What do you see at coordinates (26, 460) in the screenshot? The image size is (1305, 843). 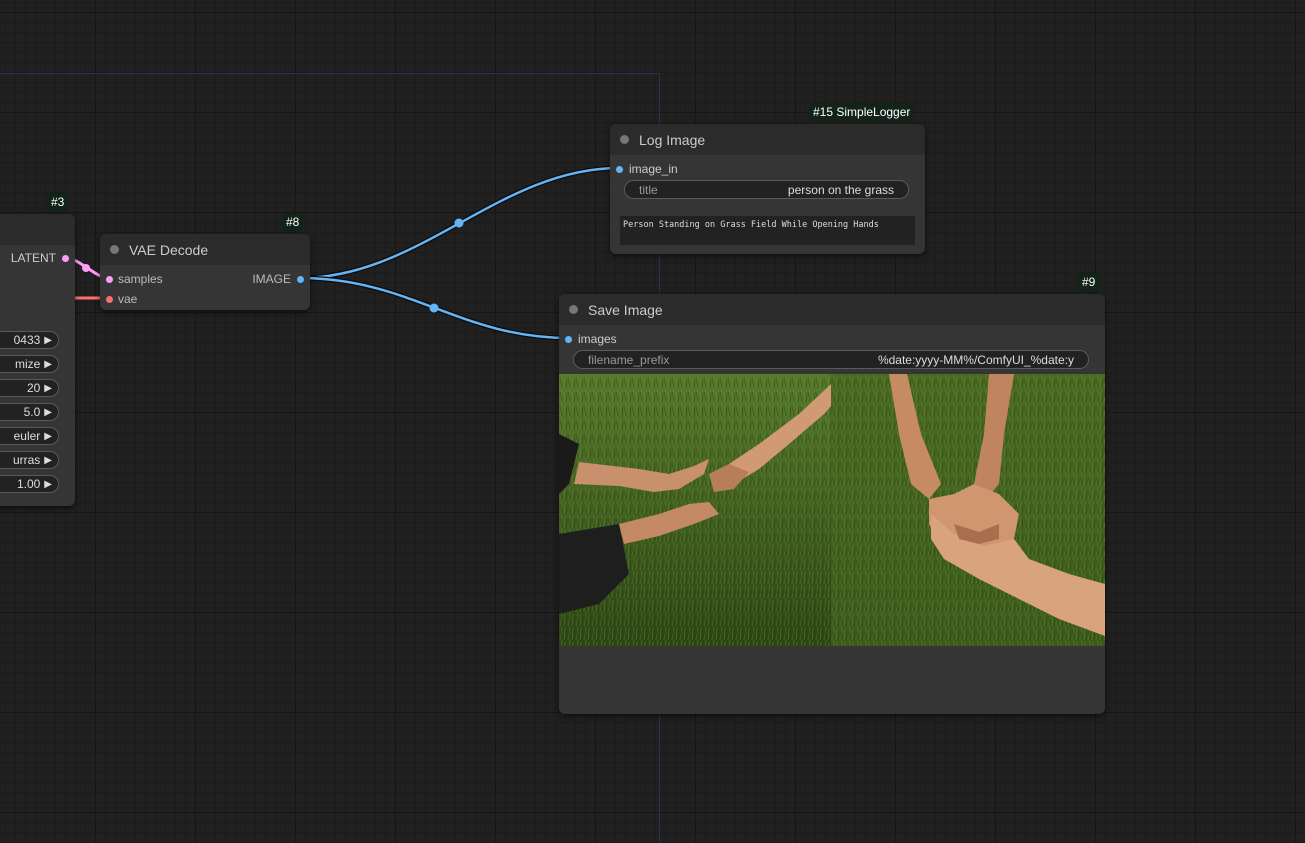 I see `scheduler-value: urras` at bounding box center [26, 460].